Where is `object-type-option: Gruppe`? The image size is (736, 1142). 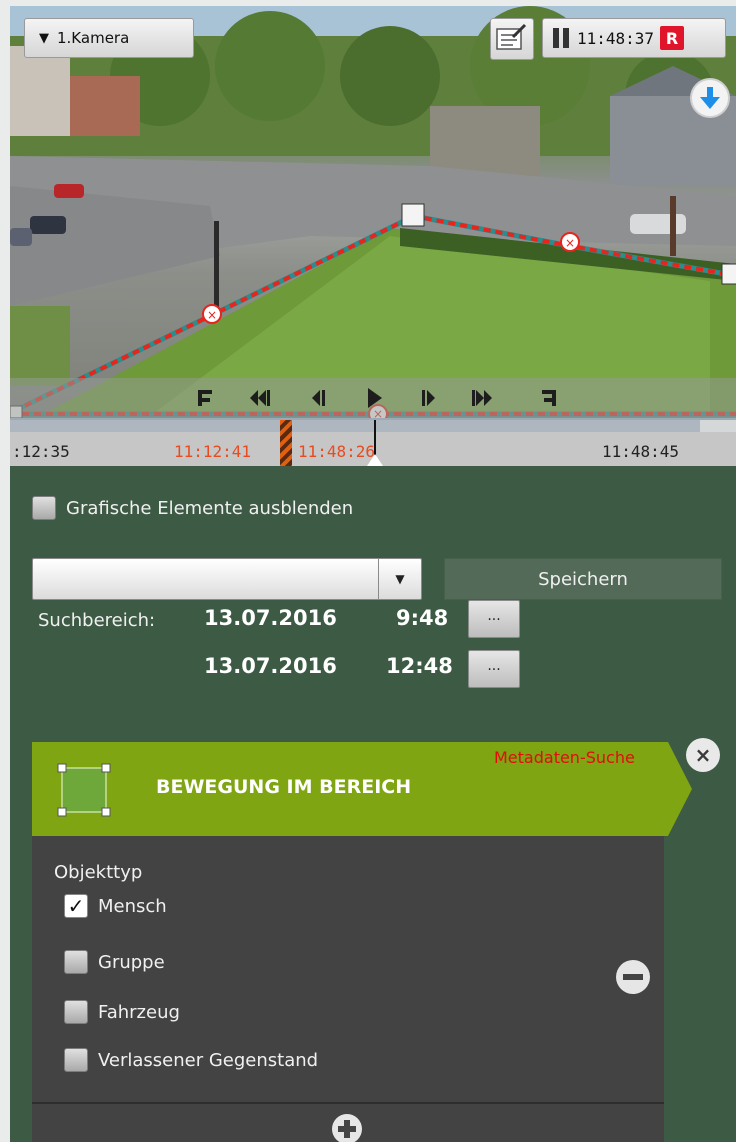 object-type-option: Gruppe is located at coordinates (114, 962).